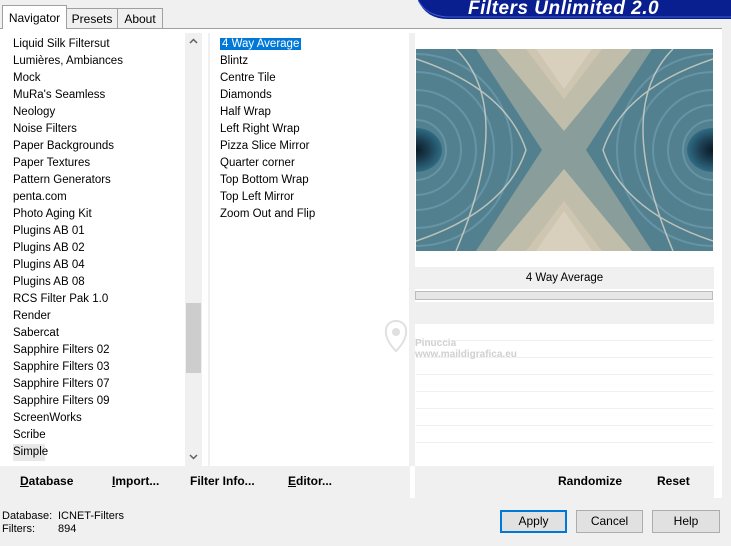 This screenshot has height=546, width=731. Describe the element at coordinates (265, 146) in the screenshot. I see `filter-item-label: Pizza Slice Mirror` at that location.